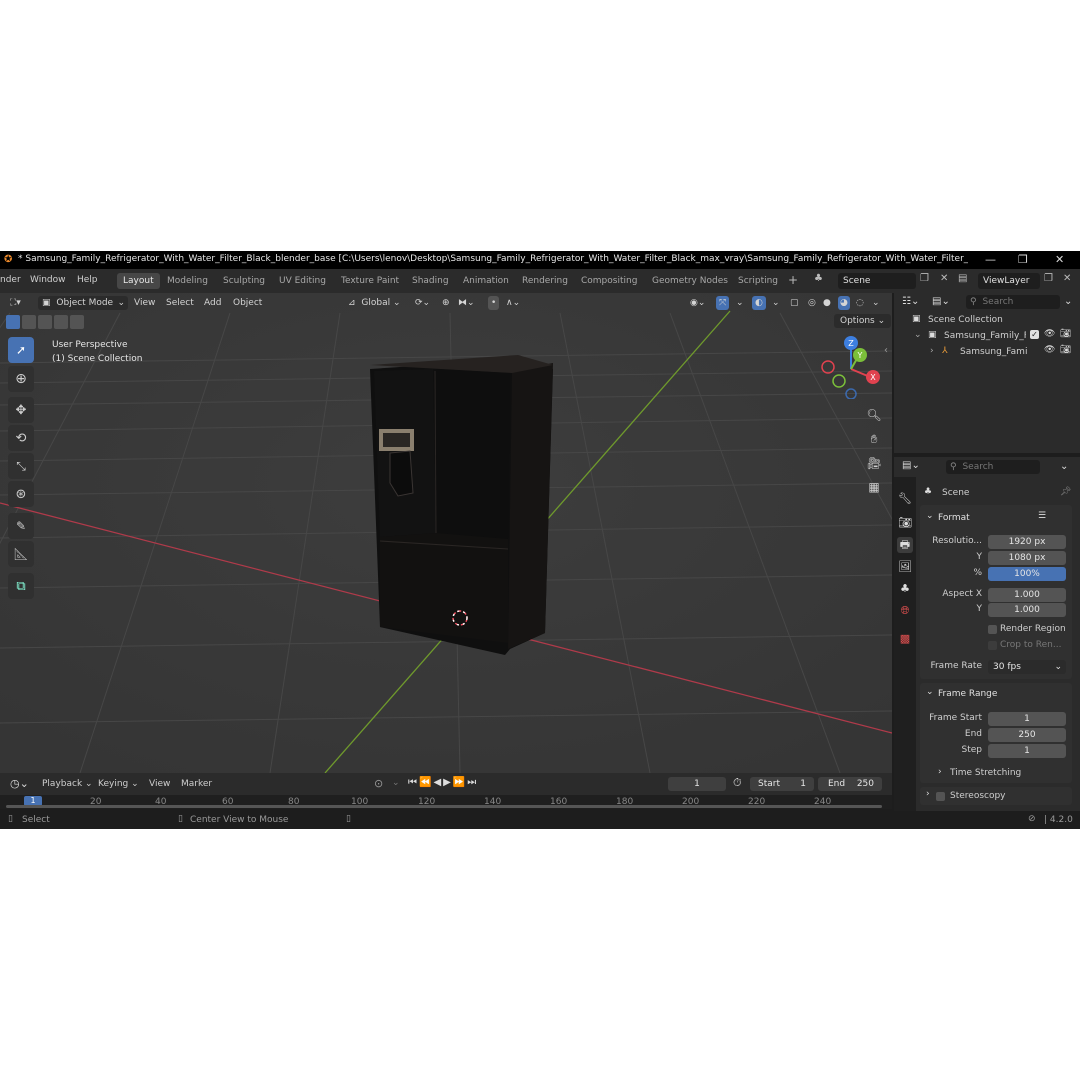 The image size is (1080, 1080). Describe the element at coordinates (759, 303) in the screenshot. I see `overlays-toggle-icon: ◐` at that location.